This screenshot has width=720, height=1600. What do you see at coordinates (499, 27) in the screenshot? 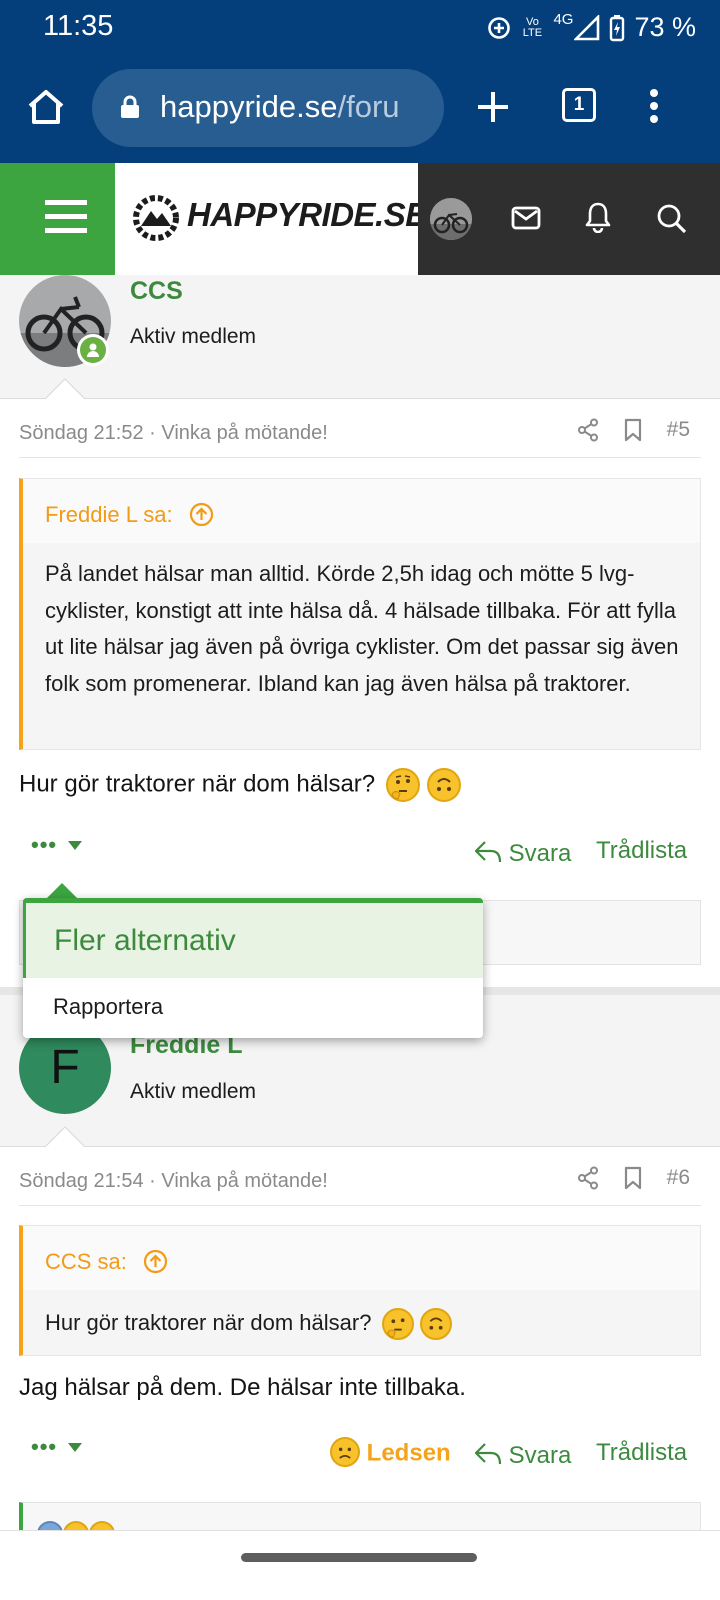
I see `data-saver-icon` at bounding box center [499, 27].